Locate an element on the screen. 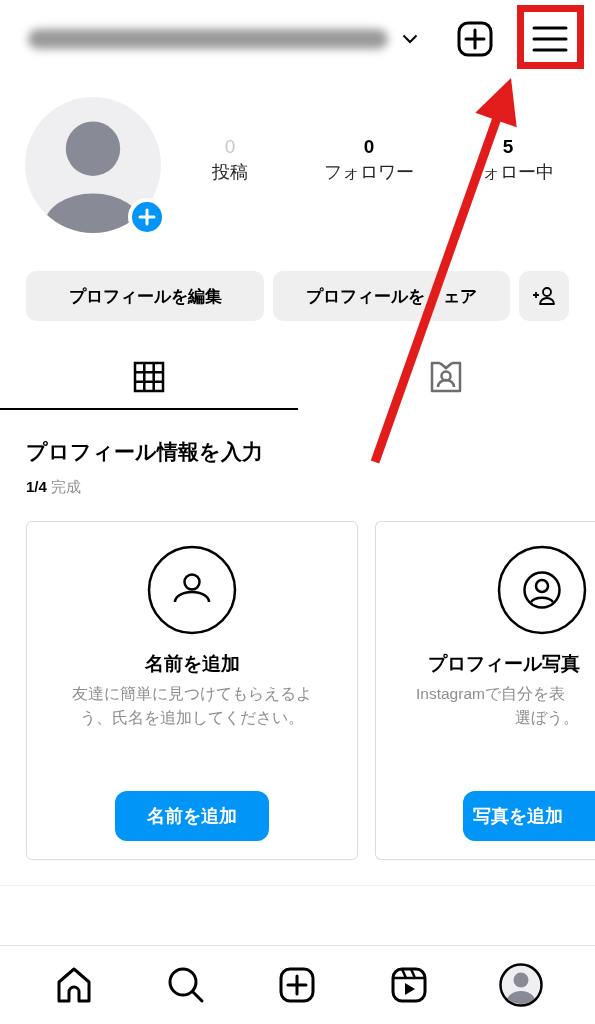 This screenshot has width=595, height=1024. chevron-down-icon is located at coordinates (410, 39).